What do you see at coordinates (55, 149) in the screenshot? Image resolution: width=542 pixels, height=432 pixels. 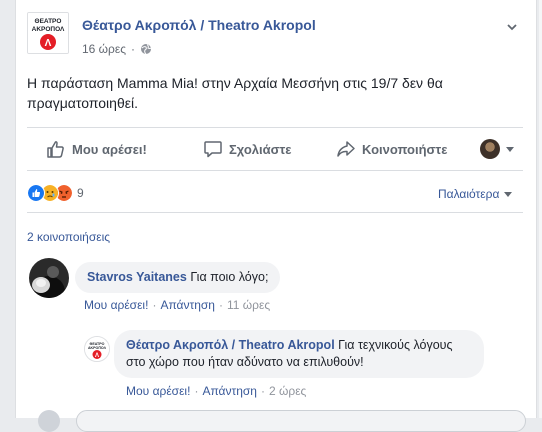 I see `thumbs-up-icon` at bounding box center [55, 149].